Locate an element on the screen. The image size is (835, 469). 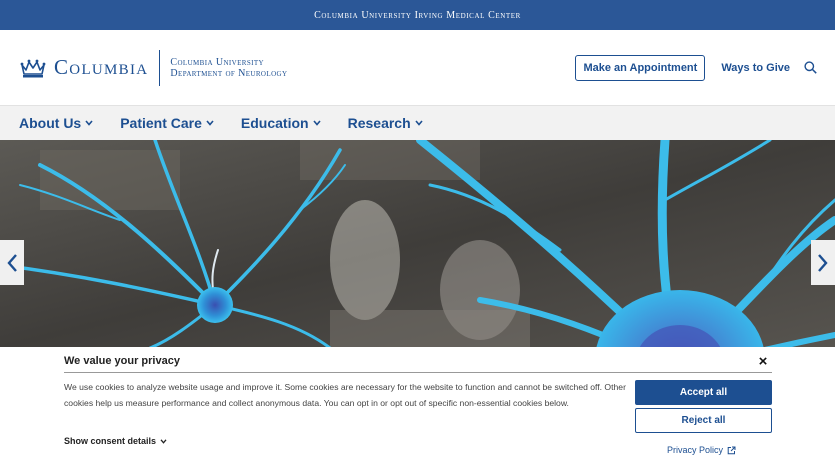
ways-to-give-link: Ways to Give is located at coordinates (755, 68).